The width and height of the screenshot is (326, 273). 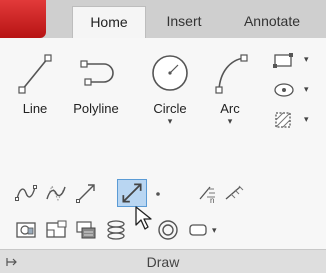 I want to click on circle-icon, so click(x=170, y=73).